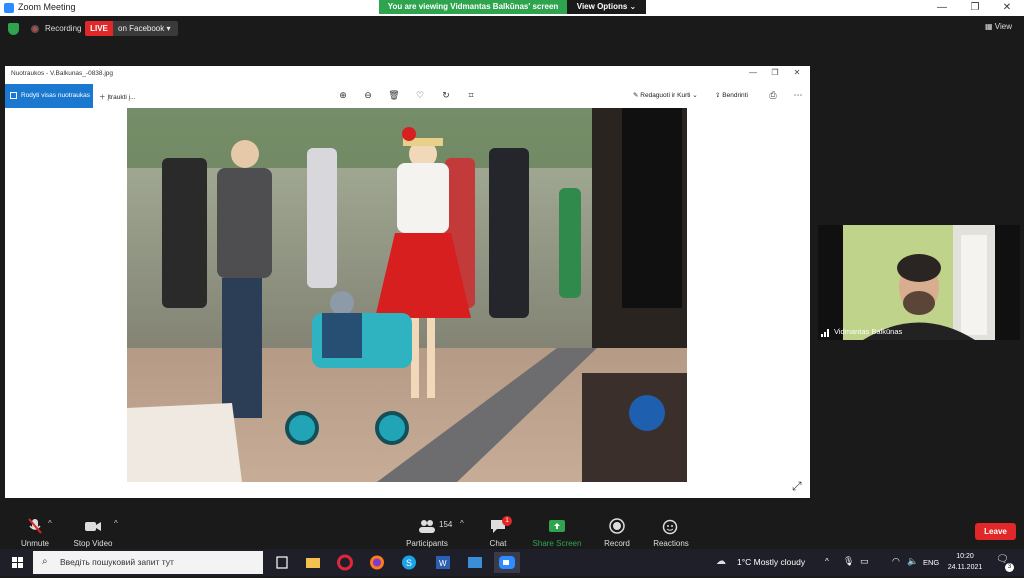 The width and height of the screenshot is (1024, 578). Describe the element at coordinates (313, 562) in the screenshot. I see `file-explorer-icon` at that location.